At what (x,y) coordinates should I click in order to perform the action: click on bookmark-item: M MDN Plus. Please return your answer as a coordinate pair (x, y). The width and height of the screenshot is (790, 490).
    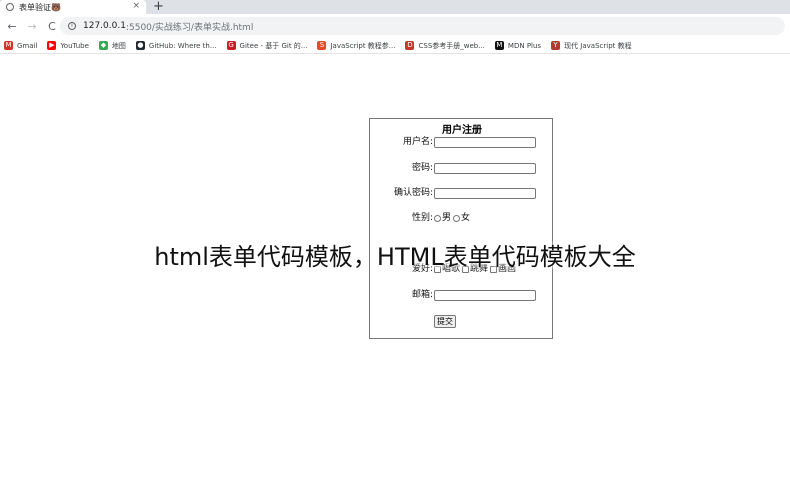
    Looking at the image, I should click on (518, 45).